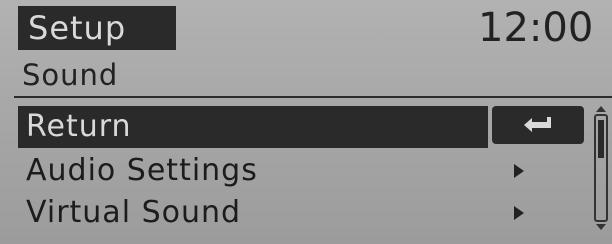 Image resolution: width=612 pixels, height=244 pixels. What do you see at coordinates (601, 227) in the screenshot?
I see `scroll-down-icon` at bounding box center [601, 227].